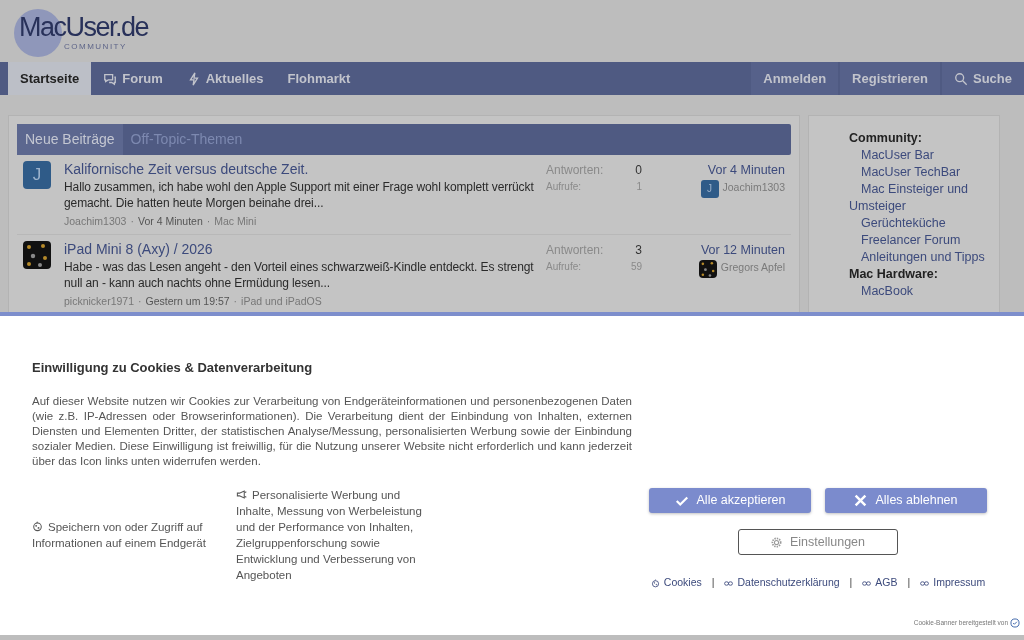 This screenshot has width=1024, height=640. What do you see at coordinates (1015, 623) in the screenshot?
I see `shield-check-icon` at bounding box center [1015, 623].